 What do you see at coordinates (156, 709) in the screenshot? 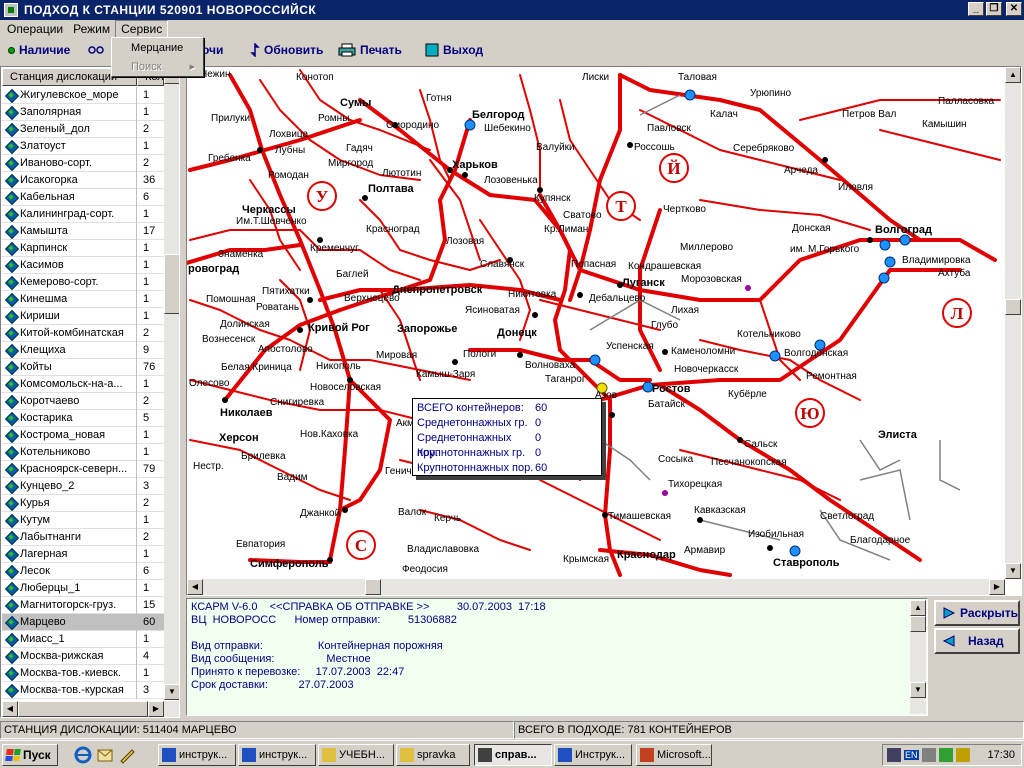
I see `scroll-right-icon: ▶` at bounding box center [156, 709].